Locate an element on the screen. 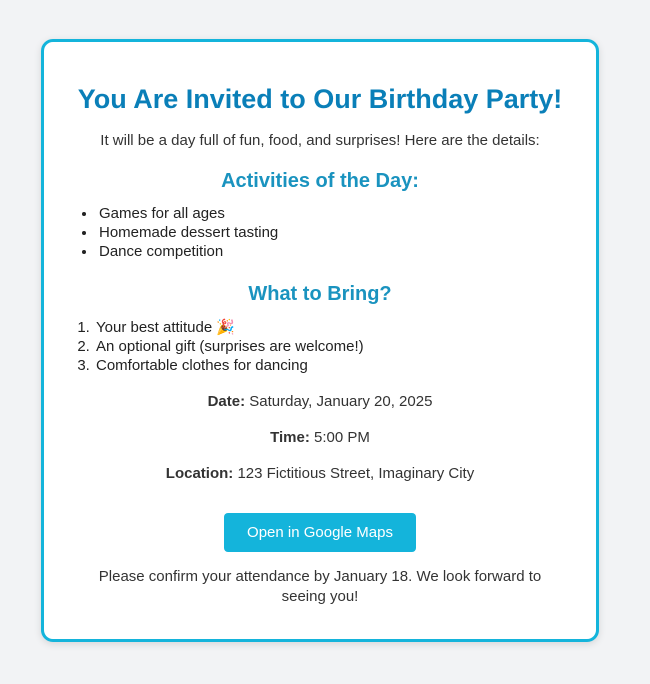  list-item: Your best attitude 🎉 is located at coordinates (328, 327).